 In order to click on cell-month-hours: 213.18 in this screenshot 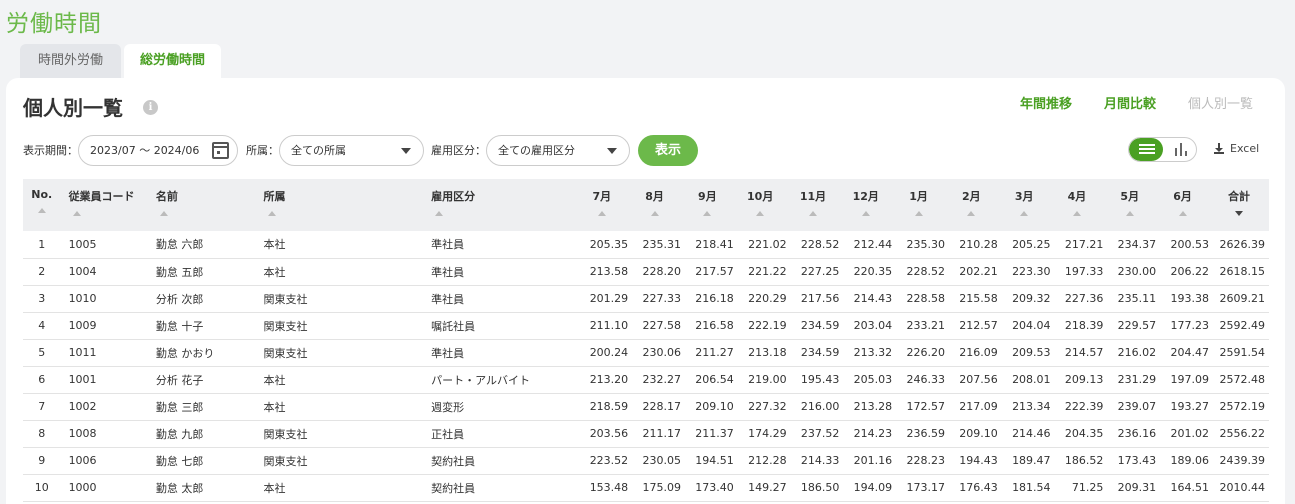, I will do `click(760, 353)`.